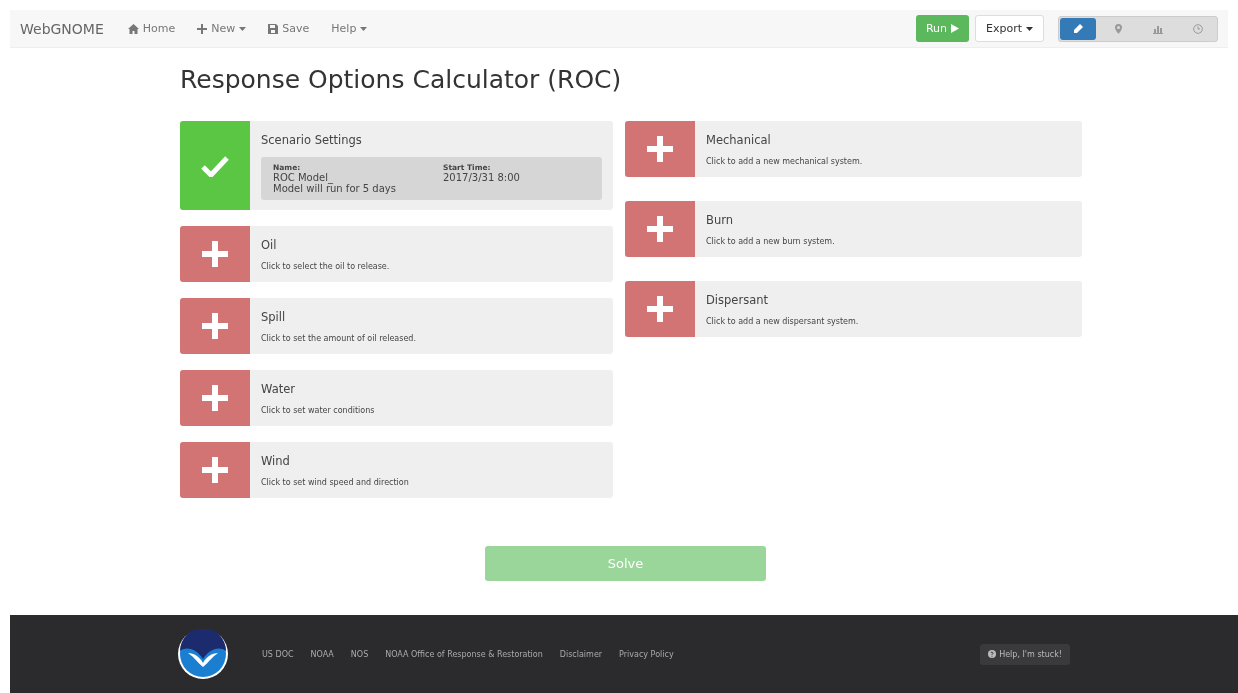  What do you see at coordinates (274, 317) in the screenshot?
I see `card-title: Spill` at bounding box center [274, 317].